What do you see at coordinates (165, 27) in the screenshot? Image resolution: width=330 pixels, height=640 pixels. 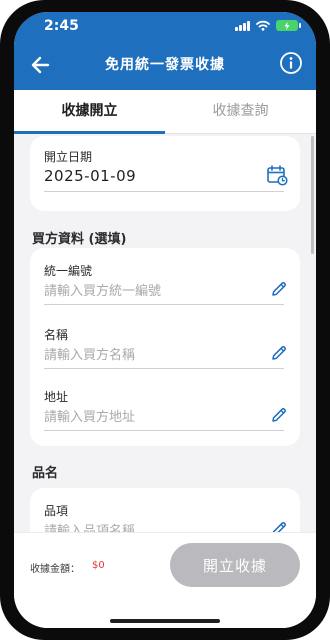 I see `status-bar: 2:45` at bounding box center [165, 27].